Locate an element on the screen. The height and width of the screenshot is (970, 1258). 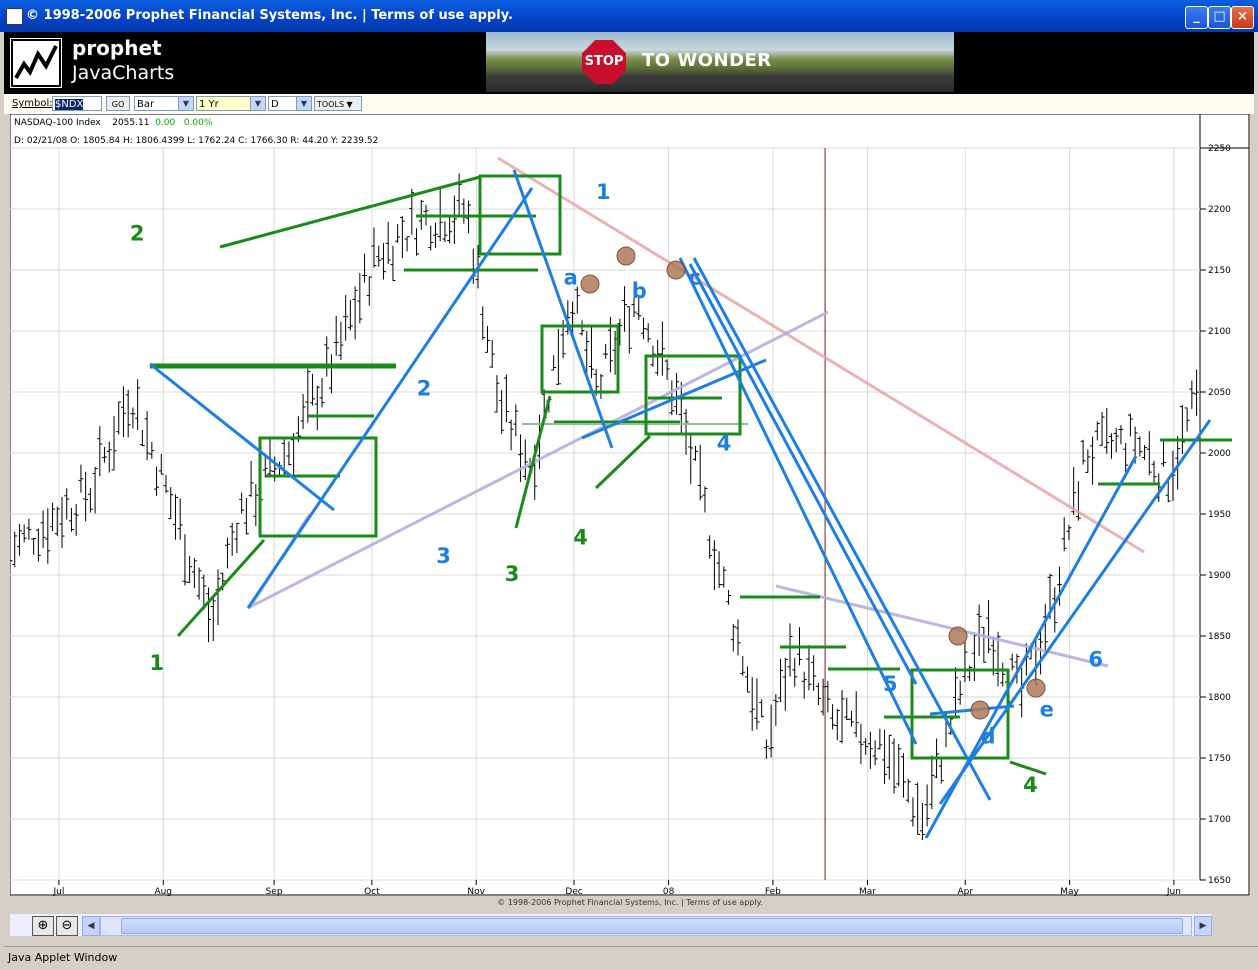
chart-toolbar: Symbol: $NDX GO Bar ▼ 1 Yr ▼ D ▼ TOOLS ▼ is located at coordinates (629, 104).